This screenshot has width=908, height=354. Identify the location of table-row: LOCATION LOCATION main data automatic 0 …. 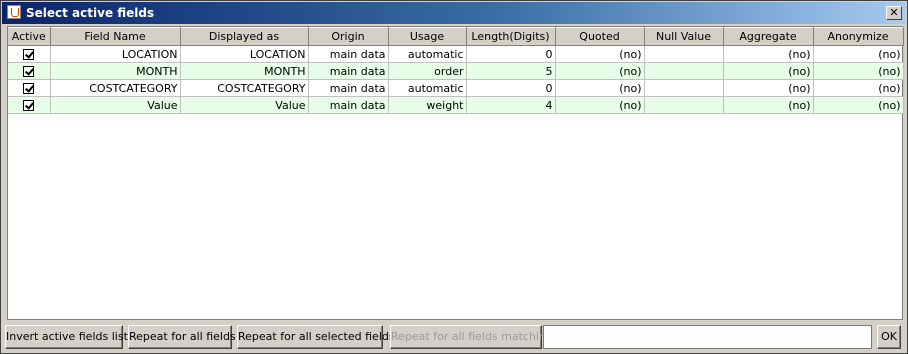
(456, 54).